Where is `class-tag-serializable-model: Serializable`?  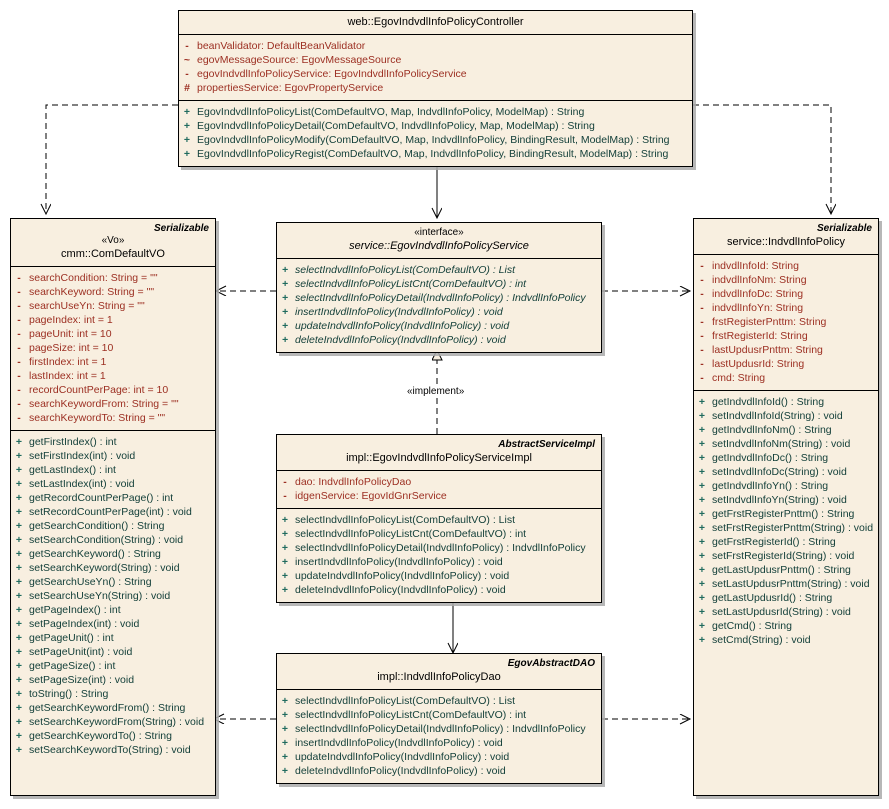
class-tag-serializable-model: Serializable is located at coordinates (844, 228).